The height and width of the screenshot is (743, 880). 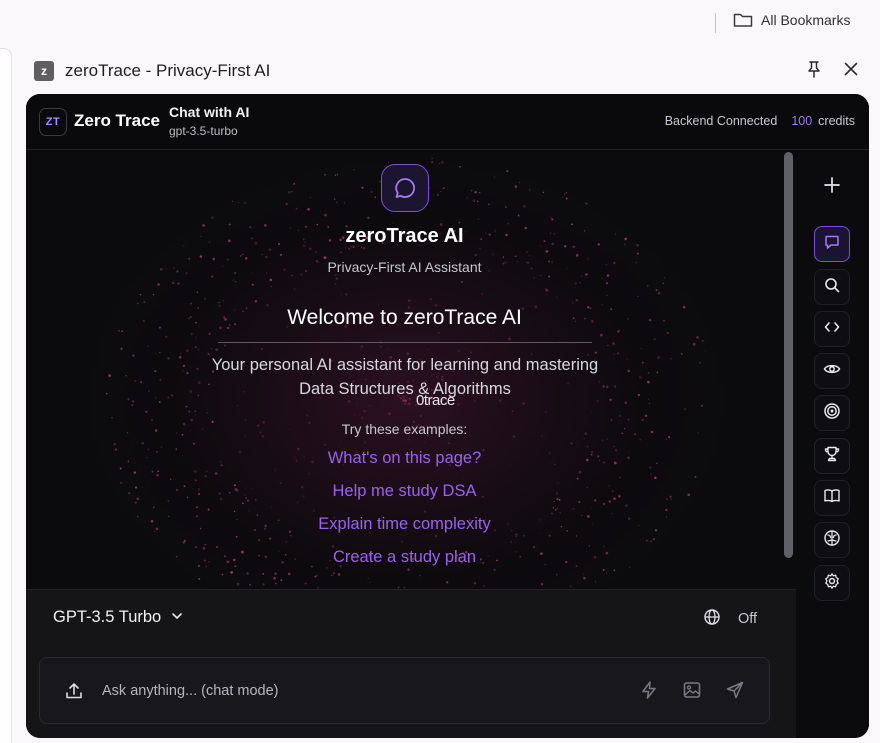 I want to click on code-button, so click(x=832, y=329).